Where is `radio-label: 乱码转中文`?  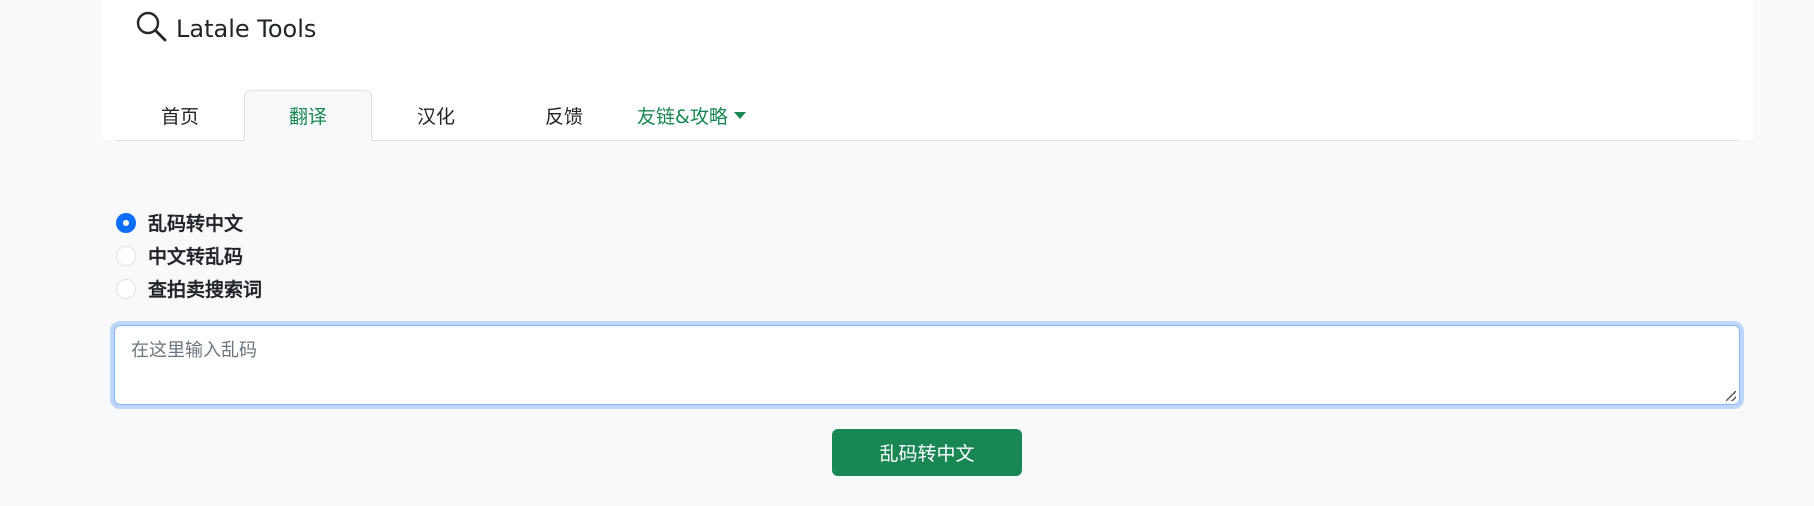
radio-label: 乱码转中文 is located at coordinates (196, 224).